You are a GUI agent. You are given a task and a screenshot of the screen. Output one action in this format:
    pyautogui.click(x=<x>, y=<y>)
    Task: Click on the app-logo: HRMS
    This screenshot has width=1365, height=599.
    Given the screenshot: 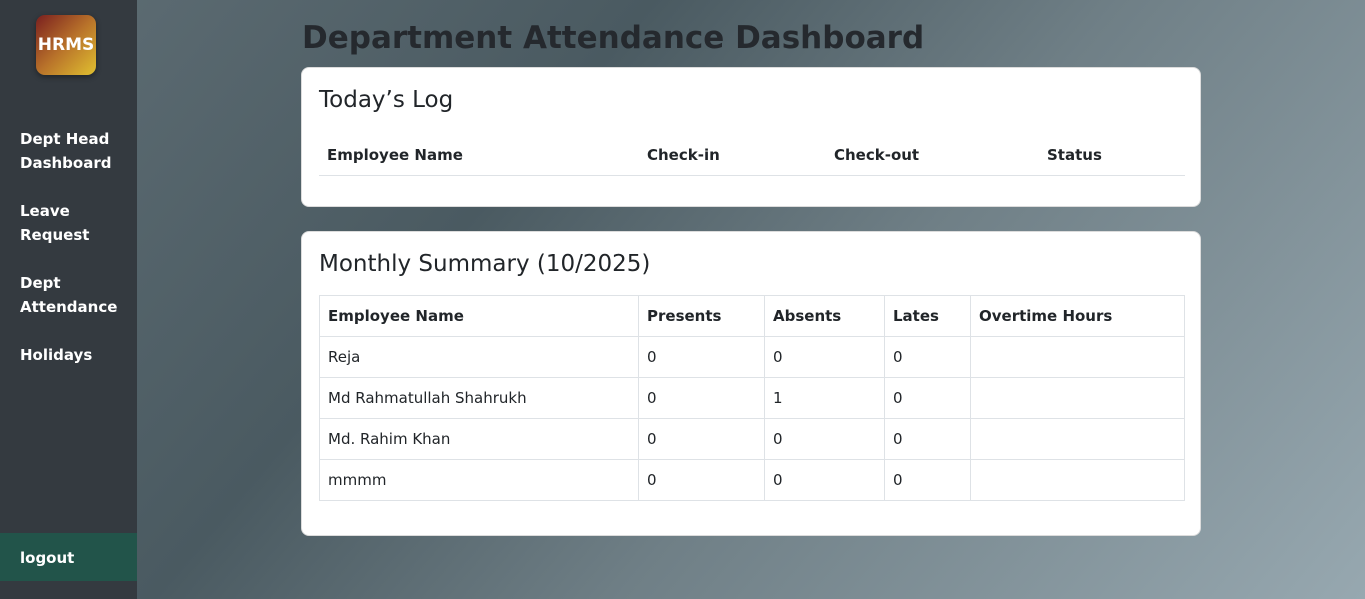 What is the action you would take?
    pyautogui.click(x=66, y=45)
    